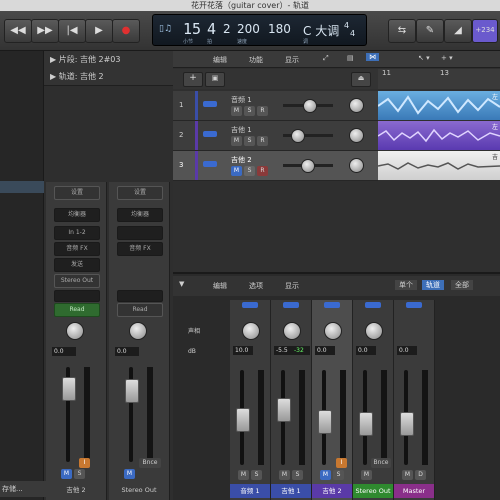 This screenshot has width=500, height=500. What do you see at coordinates (462, 285) in the screenshot?
I see `all-view-button: 全部` at bounding box center [462, 285].